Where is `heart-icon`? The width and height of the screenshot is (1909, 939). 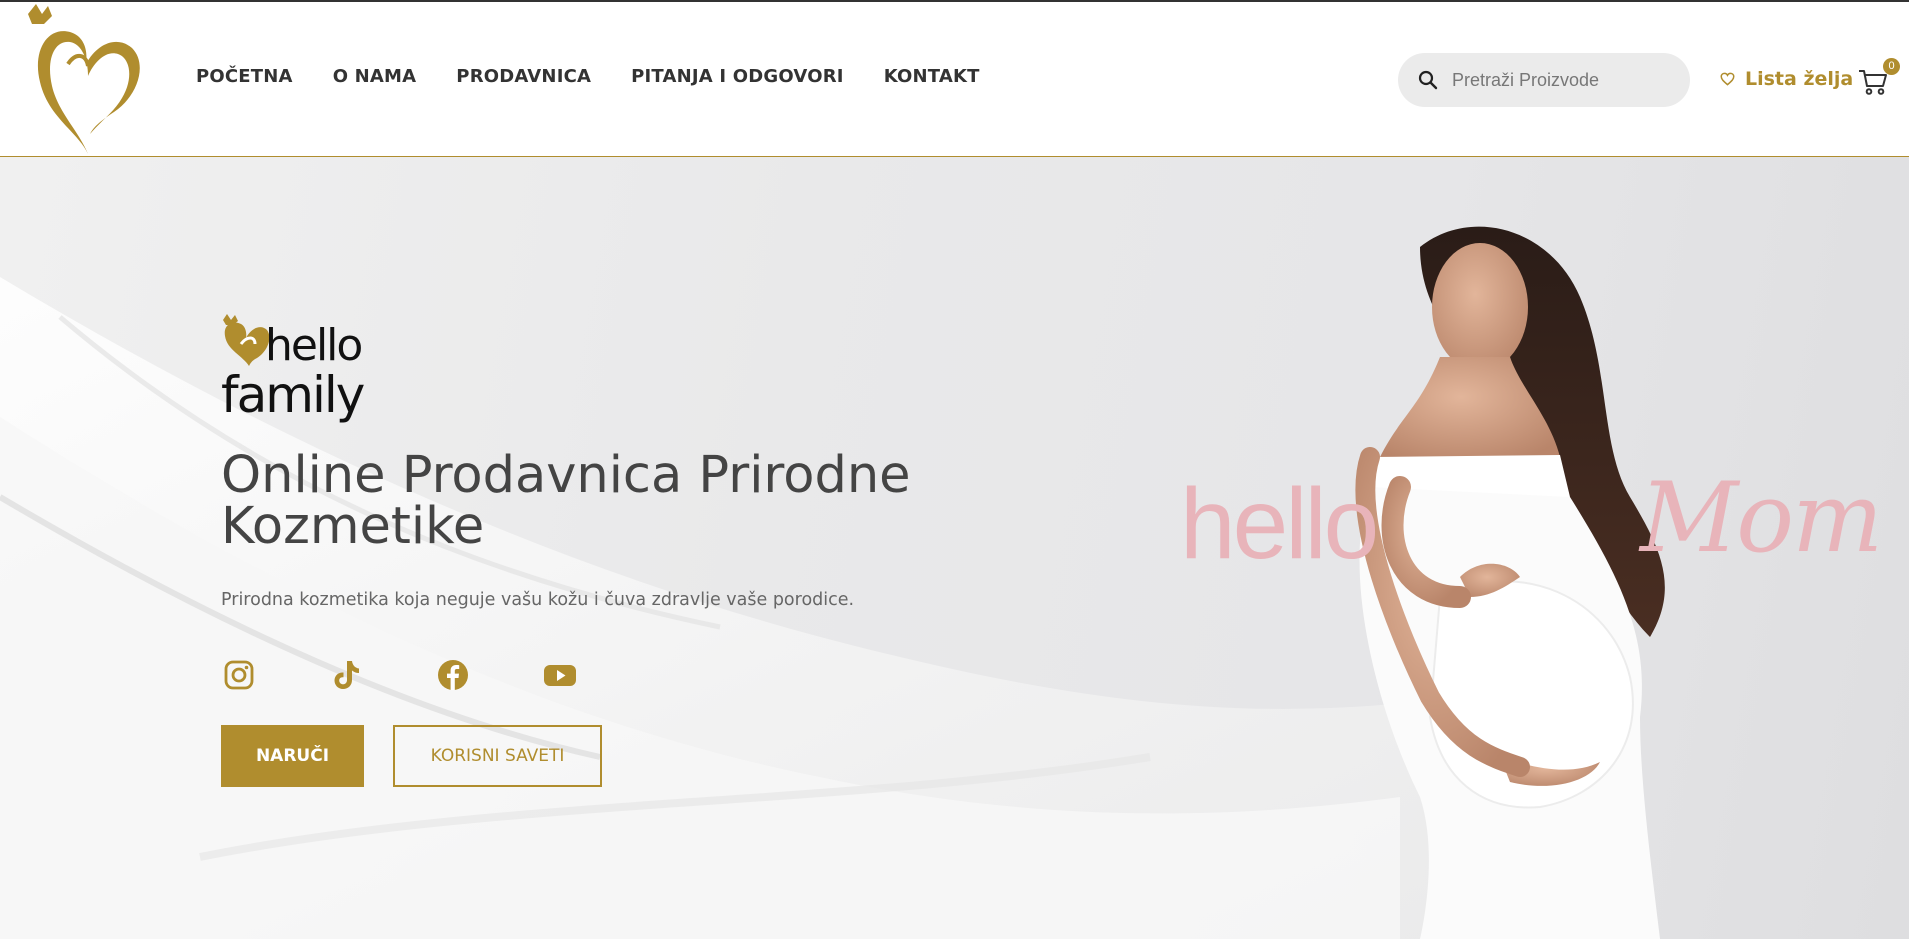
heart-icon is located at coordinates (1727, 79).